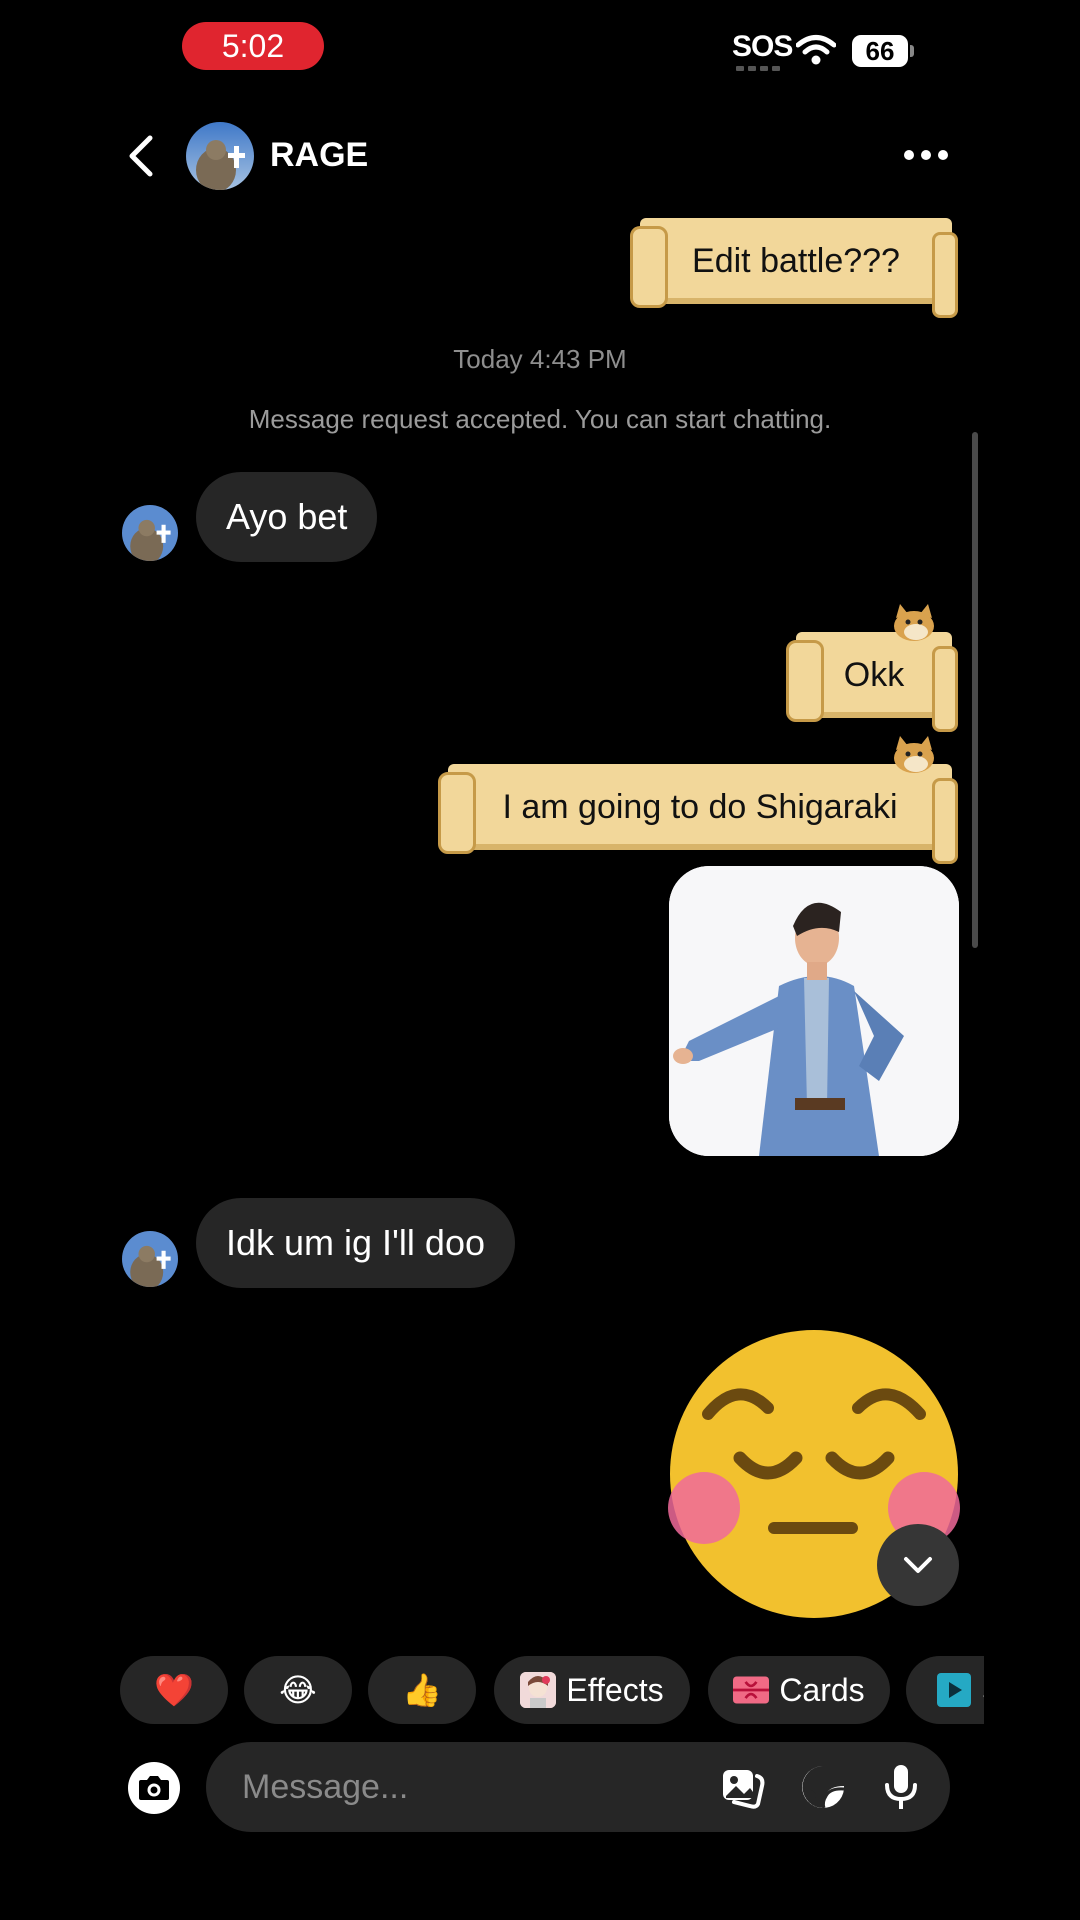 The width and height of the screenshot is (1080, 1920). I want to click on sticker-icon, so click(823, 1787).